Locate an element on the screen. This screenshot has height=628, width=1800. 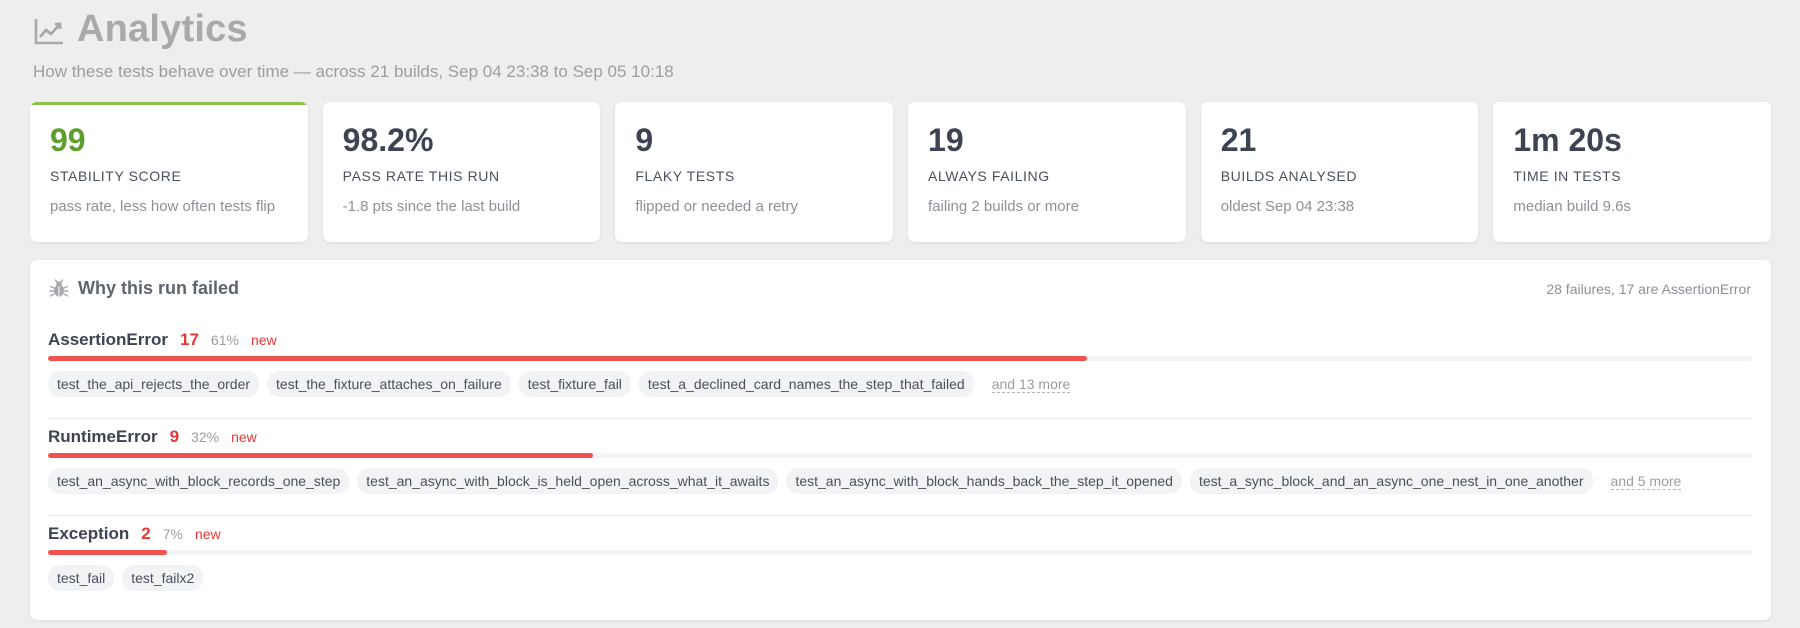
test-chip: test_fixture_fail is located at coordinates (574, 384).